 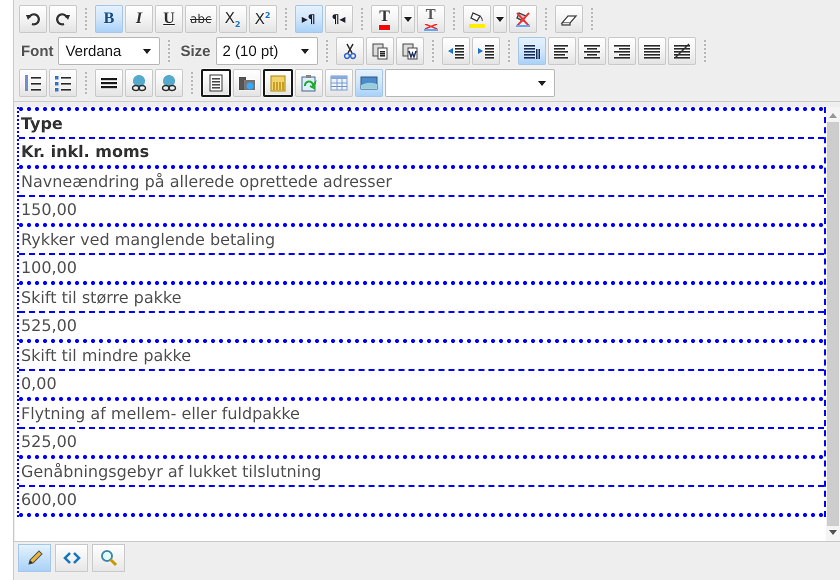 I want to click on table-cell-text: 600,00, so click(x=49, y=500).